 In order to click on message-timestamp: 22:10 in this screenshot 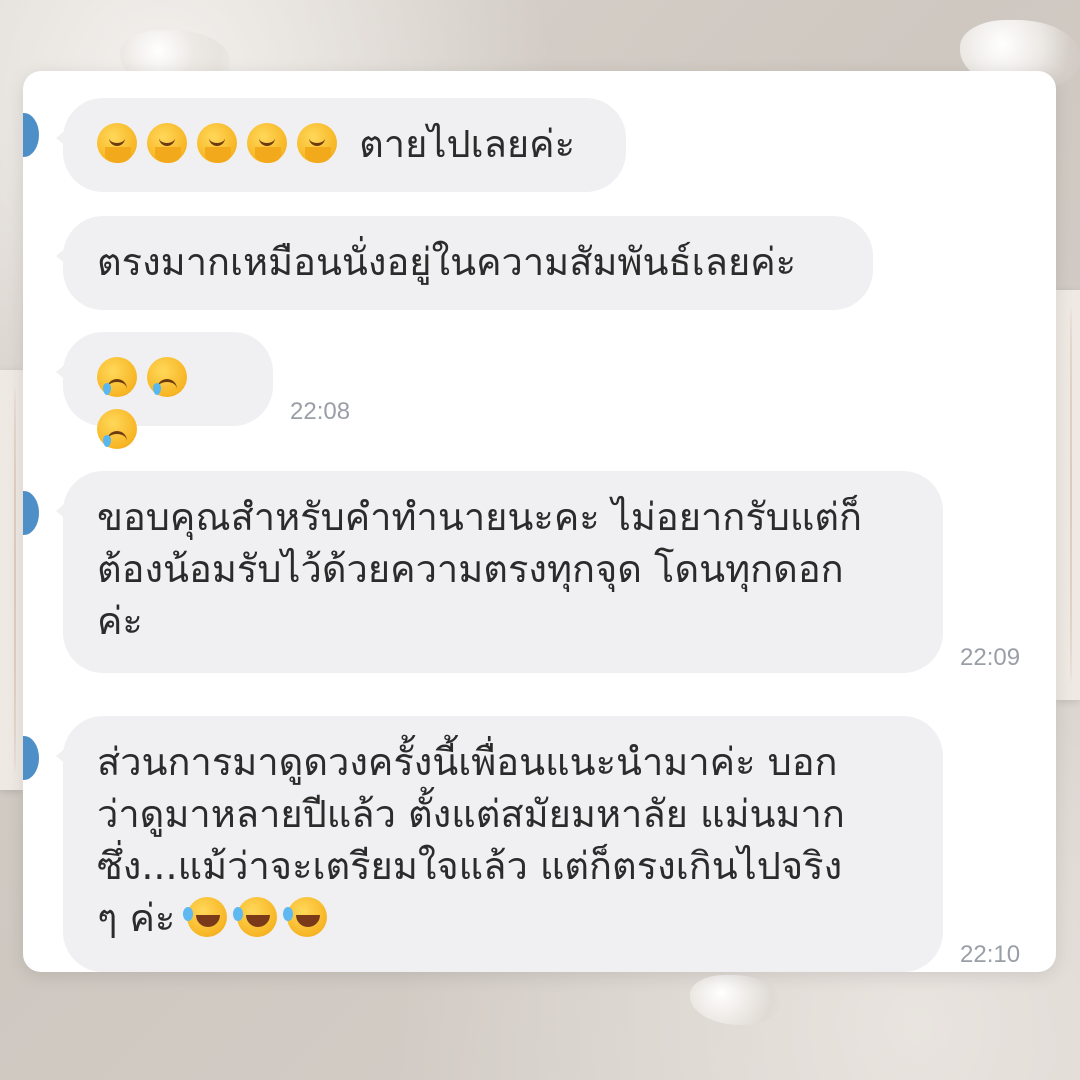, I will do `click(990, 954)`.